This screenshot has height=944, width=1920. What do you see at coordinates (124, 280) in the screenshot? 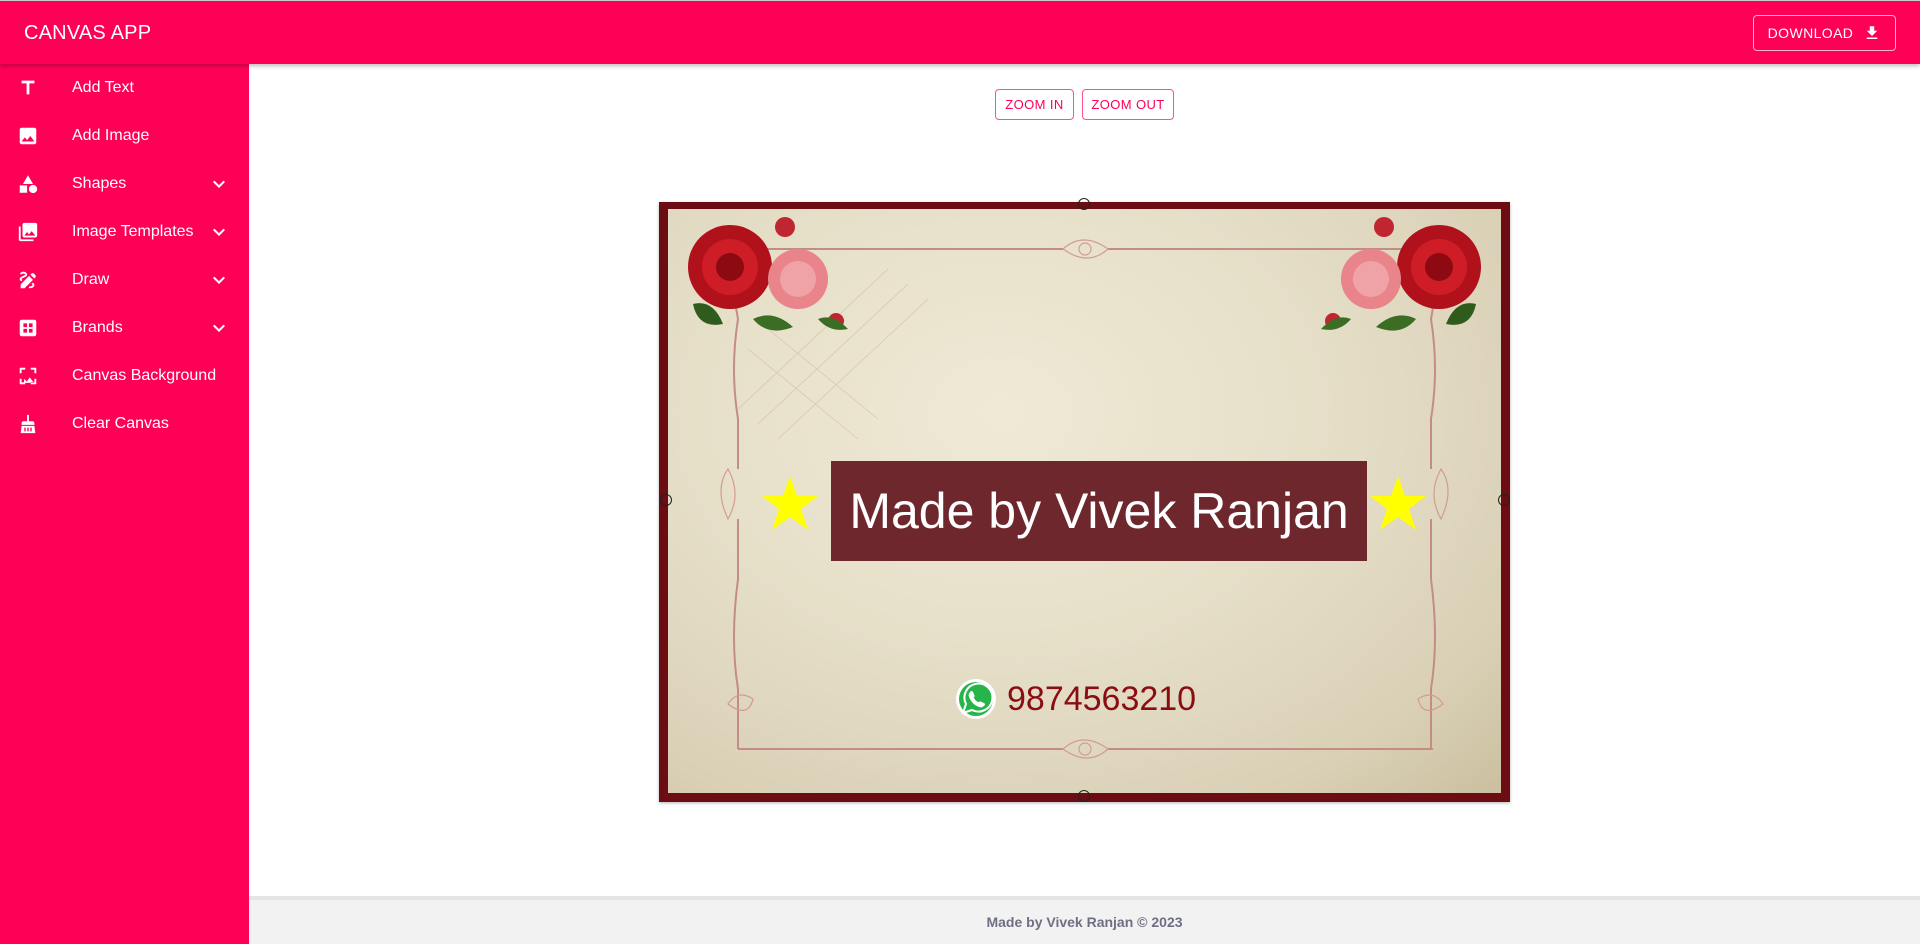
I see `sidebar-item-draw: Draw` at bounding box center [124, 280].